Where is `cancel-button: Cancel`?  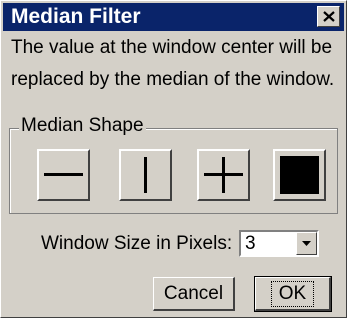 cancel-button: Cancel is located at coordinates (194, 294).